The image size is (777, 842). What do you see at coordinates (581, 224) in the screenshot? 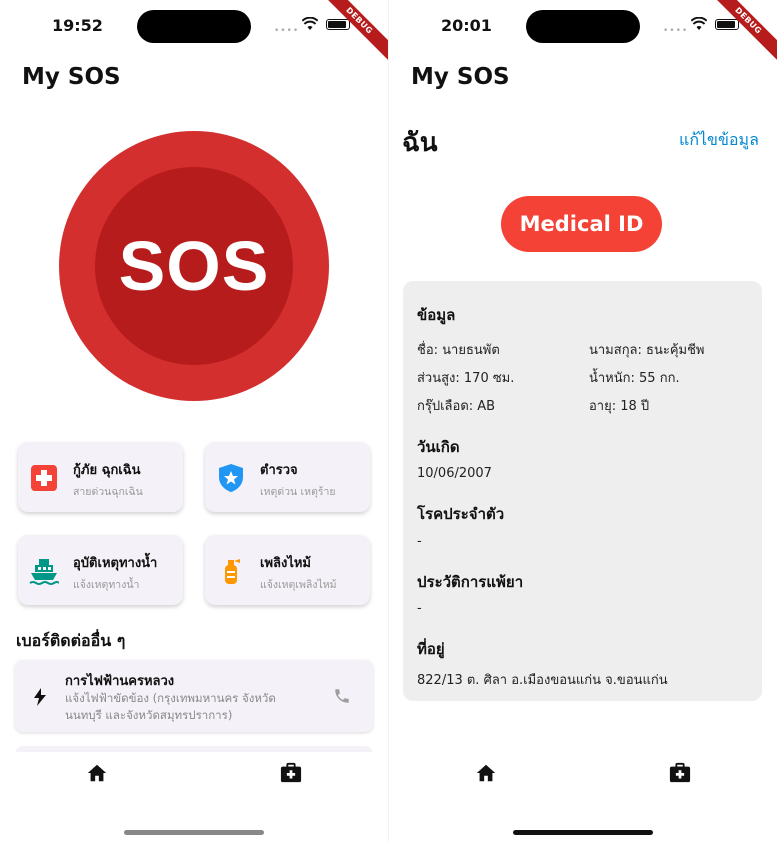
I see `medical-id-button: Medical ID` at bounding box center [581, 224].